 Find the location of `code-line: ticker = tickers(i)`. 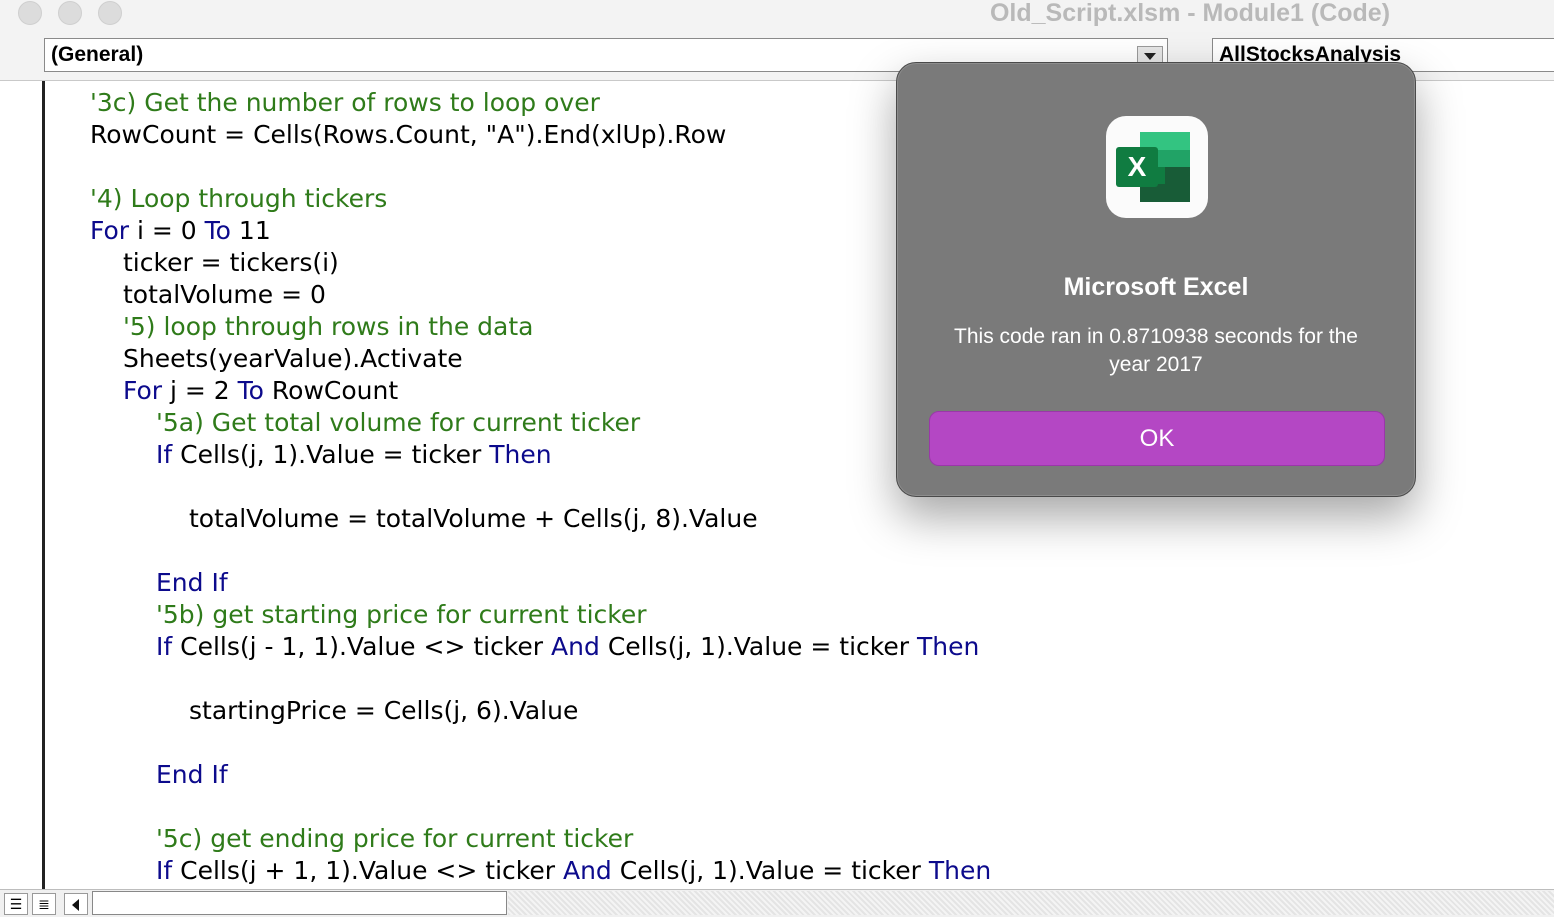

code-line: ticker = tickers(i) is located at coordinates (231, 263).